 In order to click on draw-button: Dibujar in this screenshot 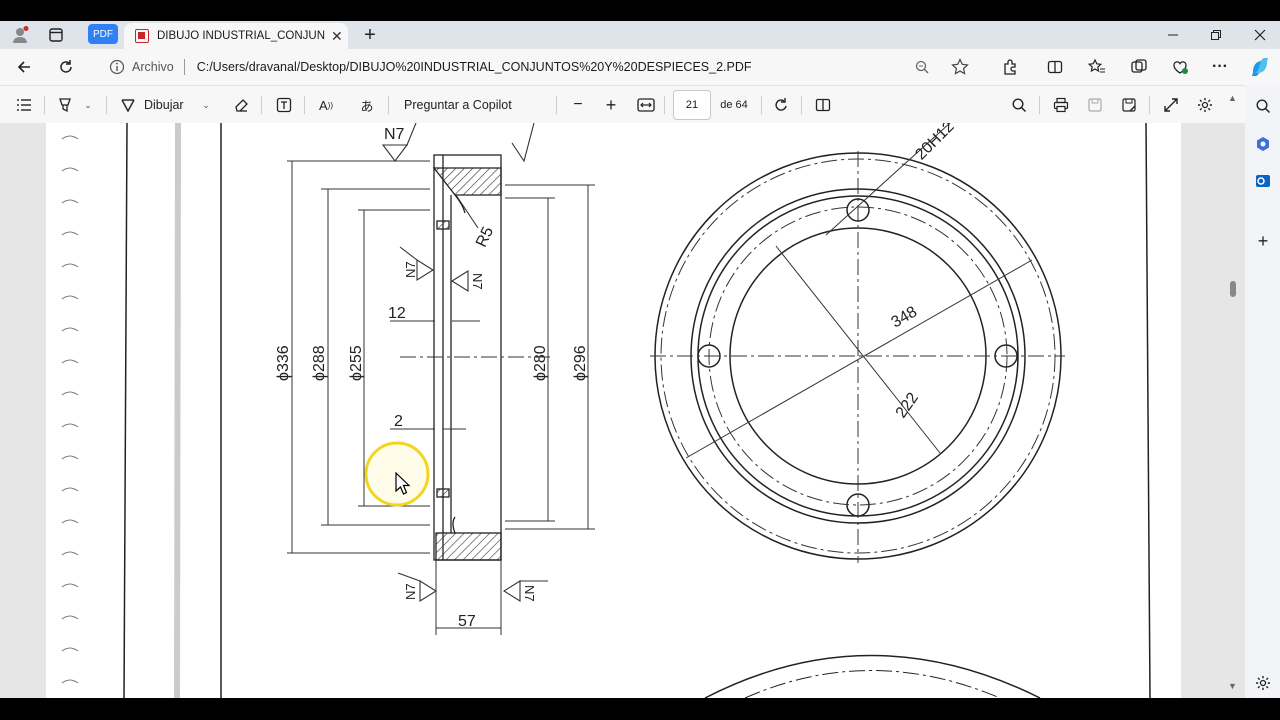, I will do `click(169, 105)`.